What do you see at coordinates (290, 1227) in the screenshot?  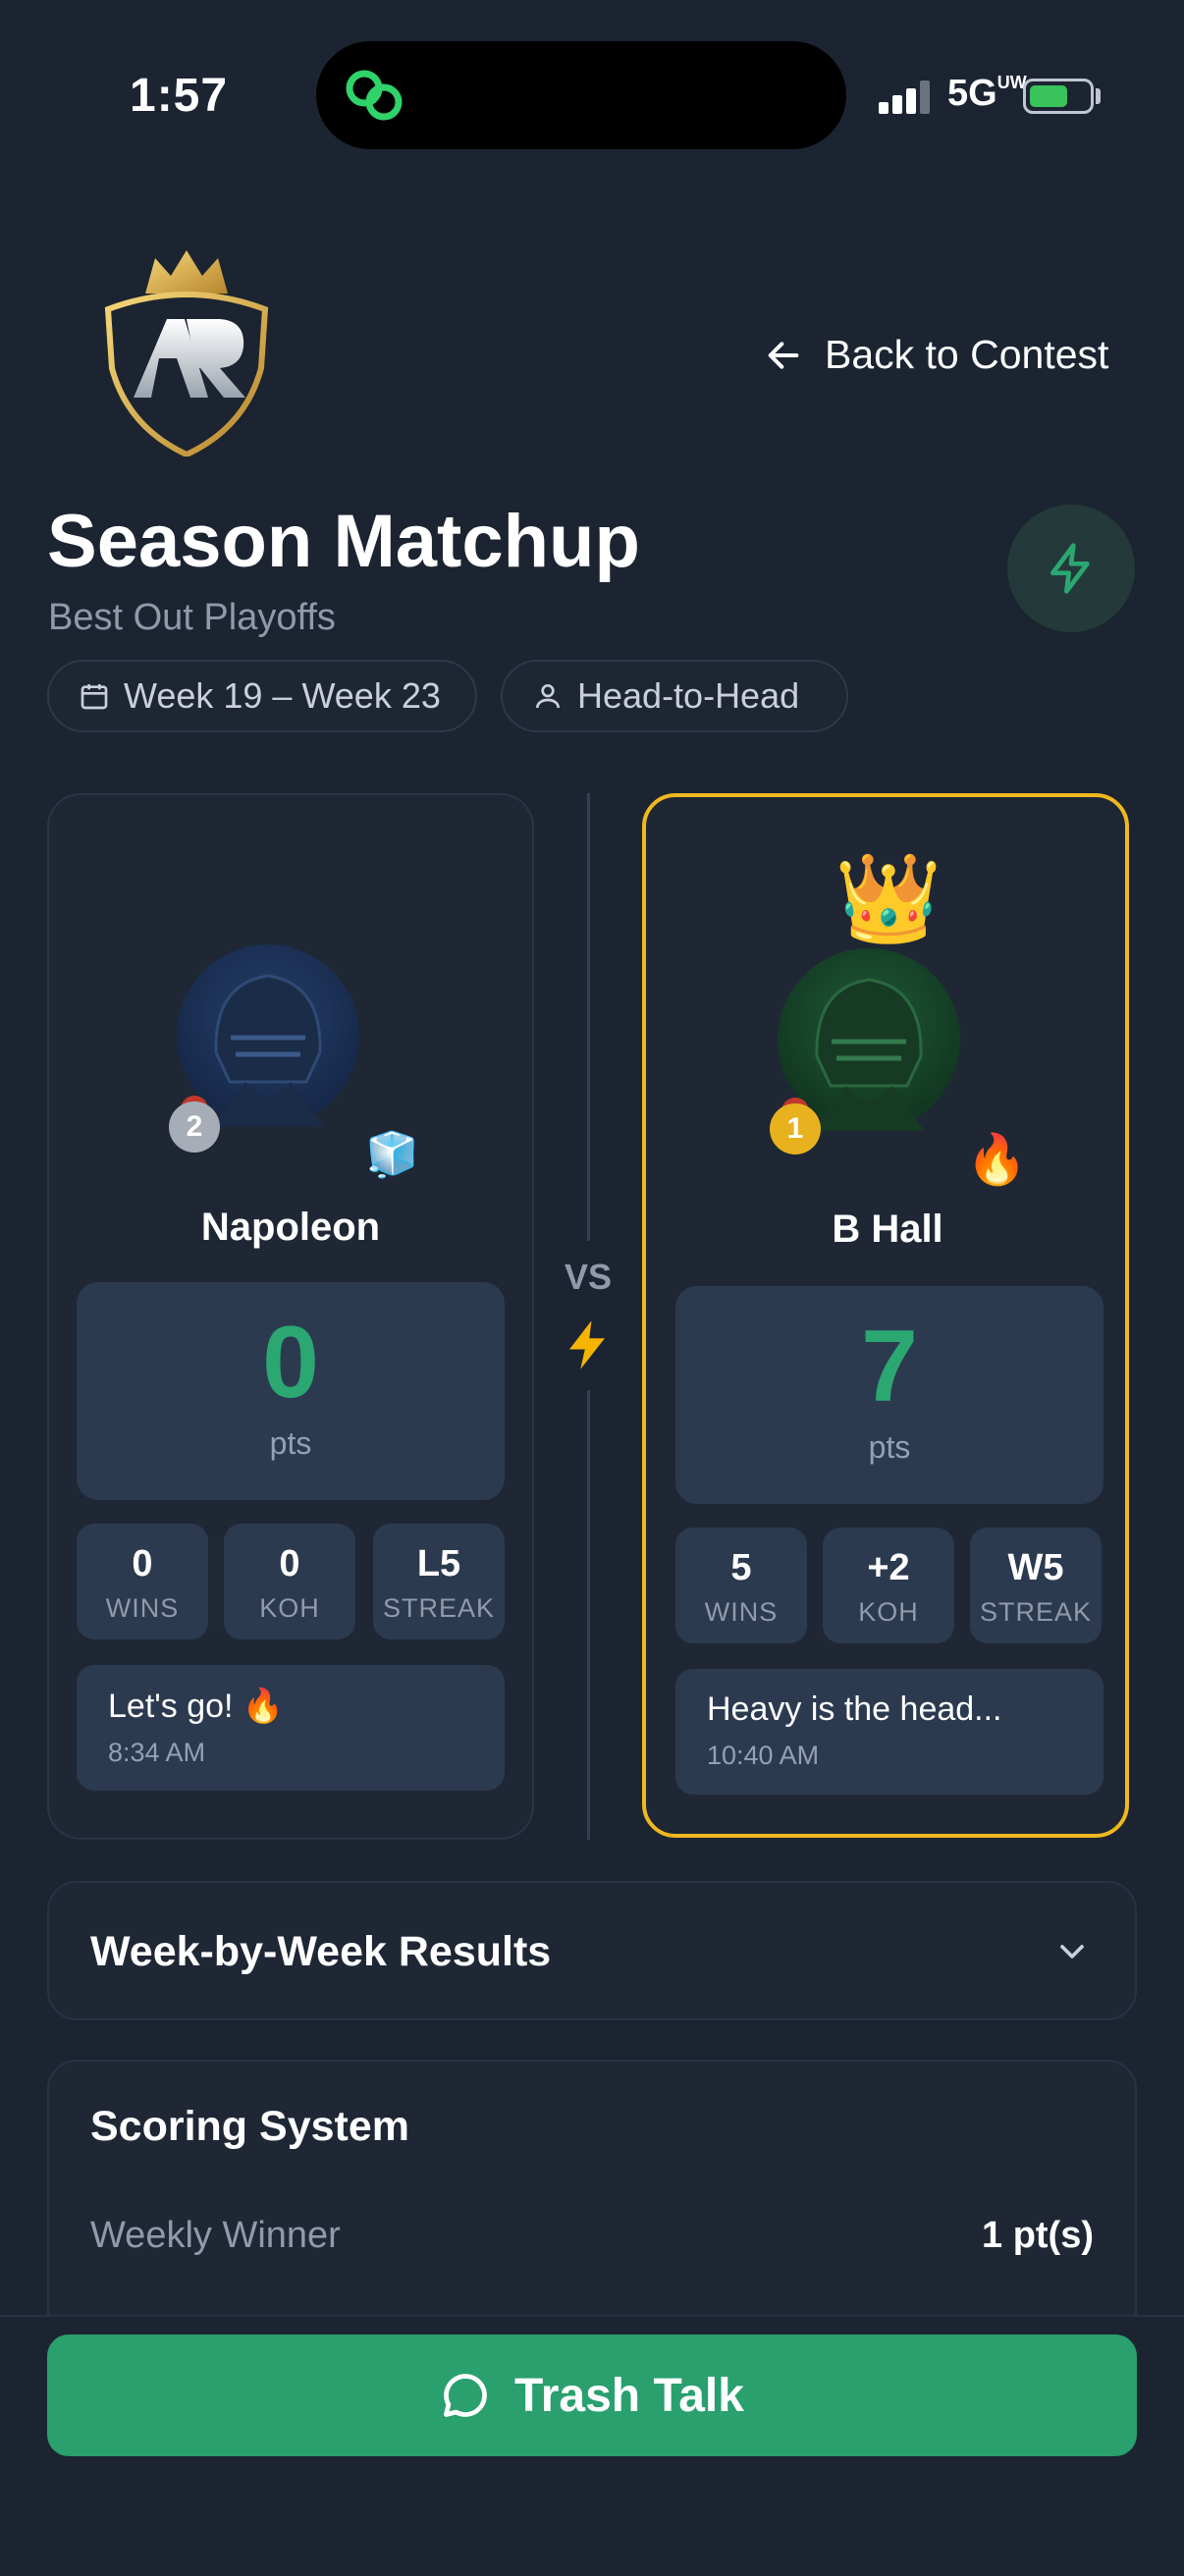 I see `player-name: Napoleon` at bounding box center [290, 1227].